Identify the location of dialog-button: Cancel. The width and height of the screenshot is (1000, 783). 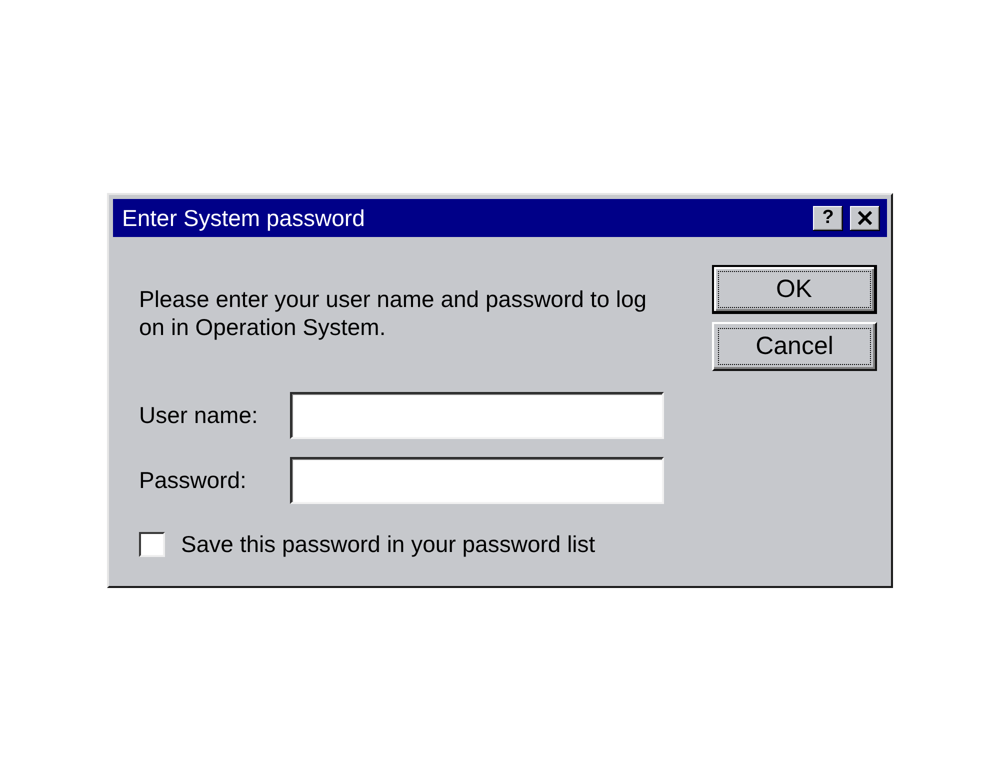
(794, 346).